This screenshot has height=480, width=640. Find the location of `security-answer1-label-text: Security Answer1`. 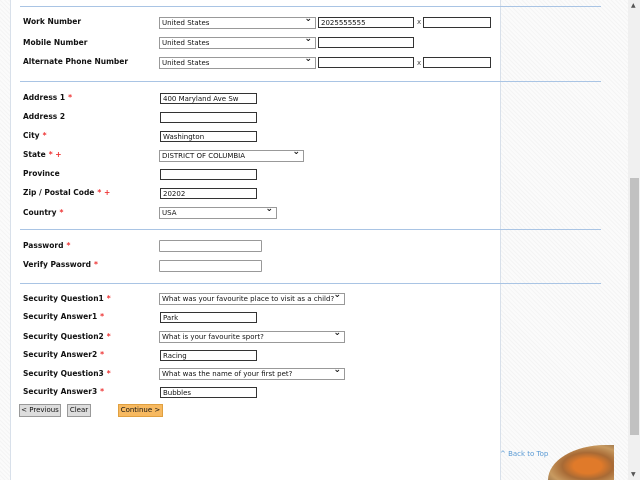

security-answer1-label-text: Security Answer1 is located at coordinates (60, 316).